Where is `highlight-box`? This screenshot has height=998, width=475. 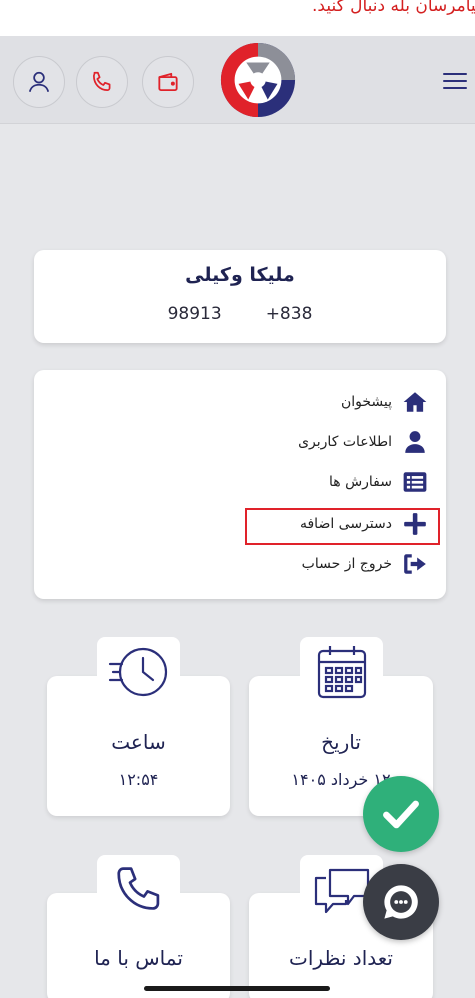
highlight-box is located at coordinates (342, 526).